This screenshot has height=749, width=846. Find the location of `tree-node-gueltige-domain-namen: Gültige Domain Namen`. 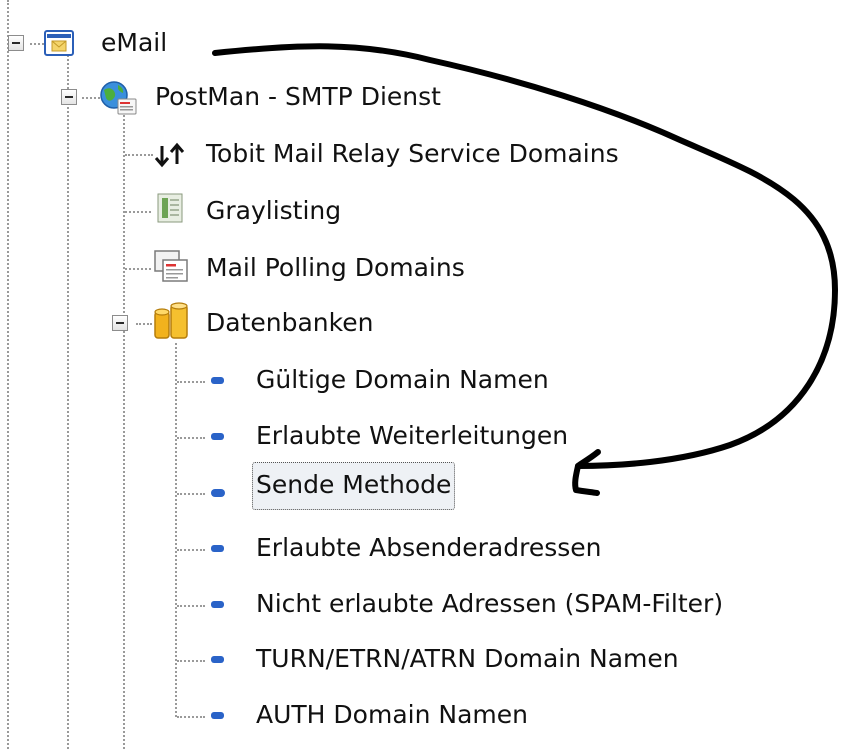

tree-node-gueltige-domain-namen: Gültige Domain Namen is located at coordinates (402, 380).